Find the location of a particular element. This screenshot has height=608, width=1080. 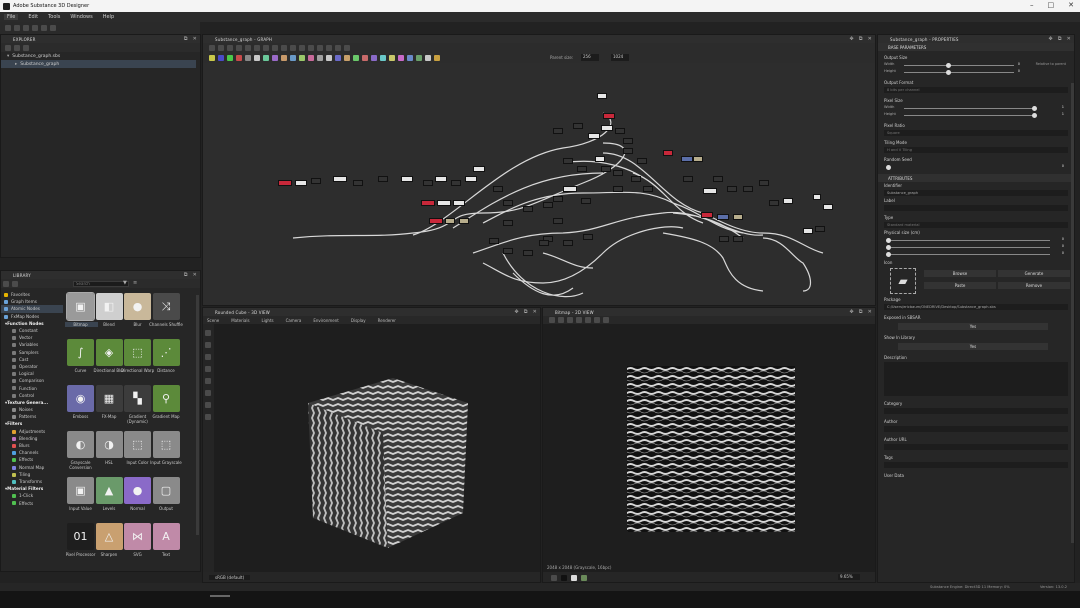

library-tile-svg: ⋈ is located at coordinates (137, 536).